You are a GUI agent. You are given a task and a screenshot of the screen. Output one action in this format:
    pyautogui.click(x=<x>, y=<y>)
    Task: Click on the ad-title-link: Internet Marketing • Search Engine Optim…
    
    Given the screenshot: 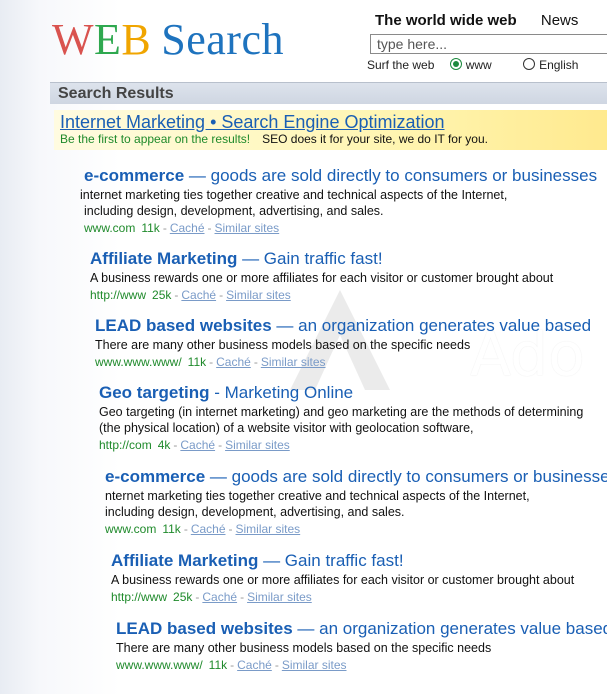 What is the action you would take?
    pyautogui.click(x=252, y=122)
    